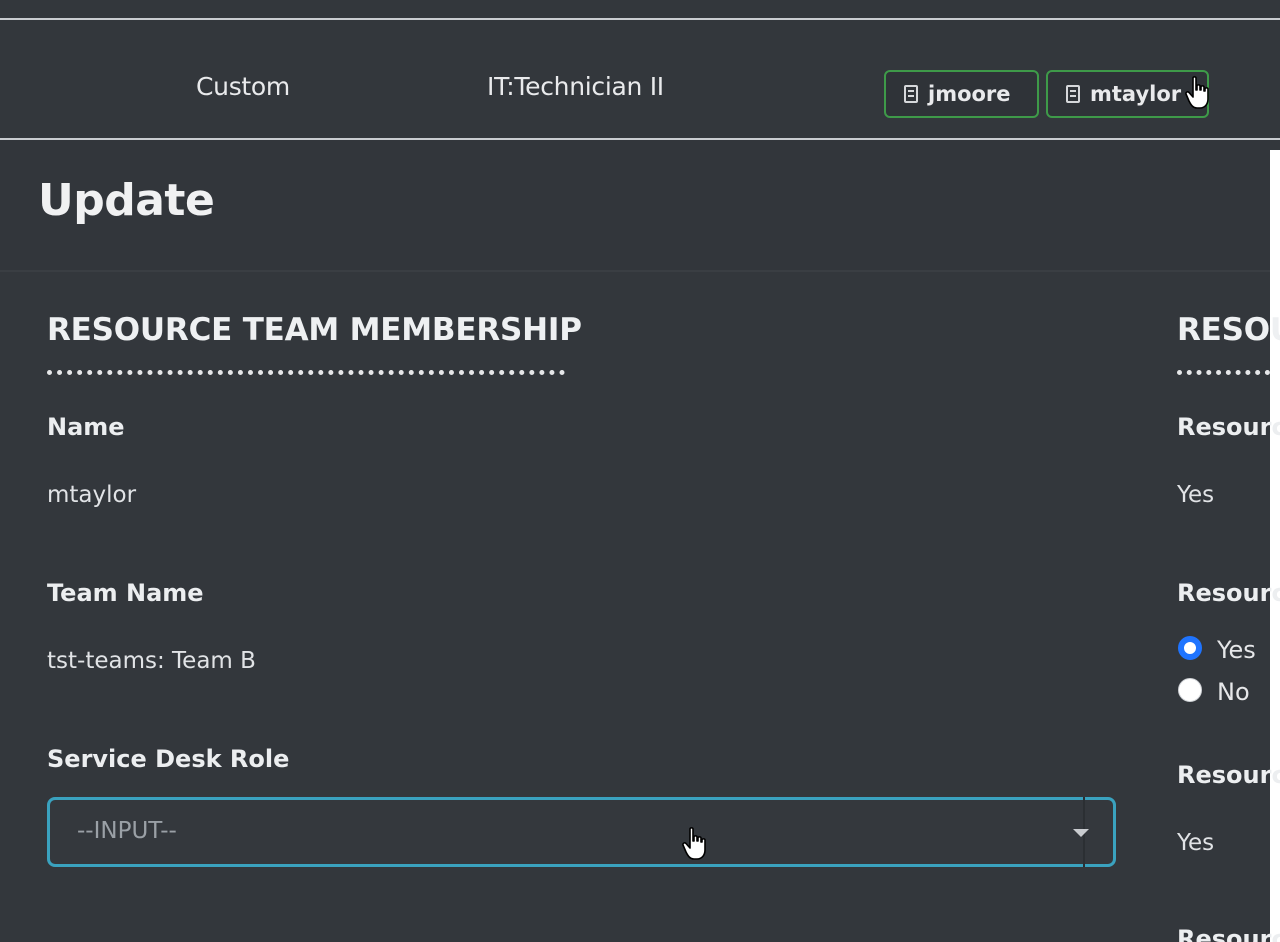  What do you see at coordinates (92, 495) in the screenshot?
I see `name-value: mtaylor` at bounding box center [92, 495].